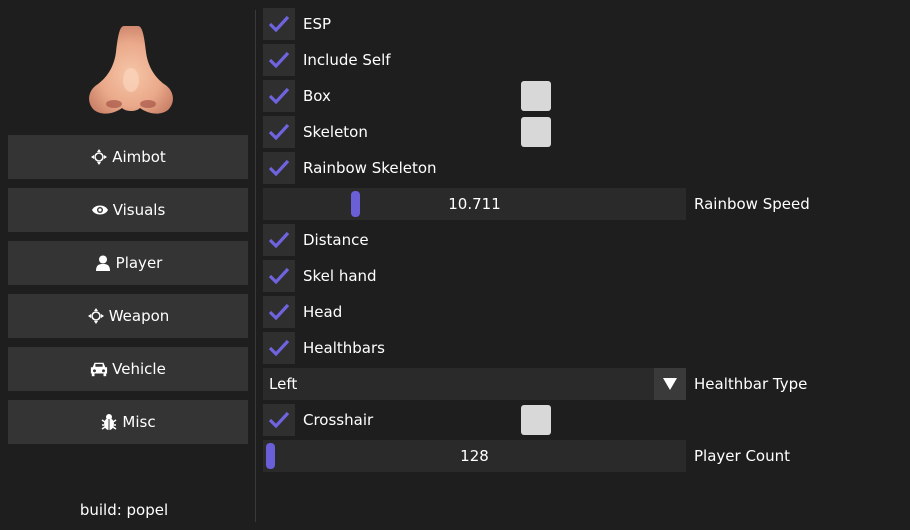 The width and height of the screenshot is (910, 530). I want to click on nav-button-misc: Misc, so click(128, 422).